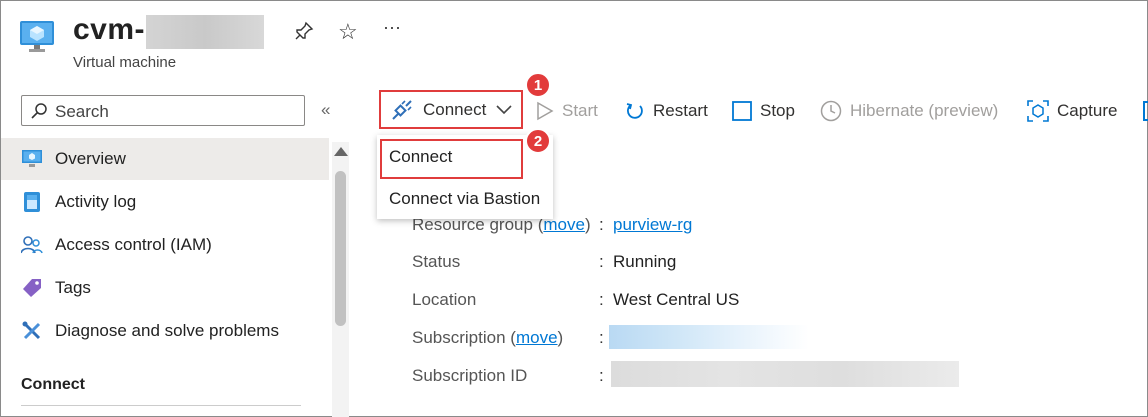 This screenshot has height=417, width=1148. I want to click on menu-item-connect-via-bastion: Connect via Bastion, so click(465, 199).